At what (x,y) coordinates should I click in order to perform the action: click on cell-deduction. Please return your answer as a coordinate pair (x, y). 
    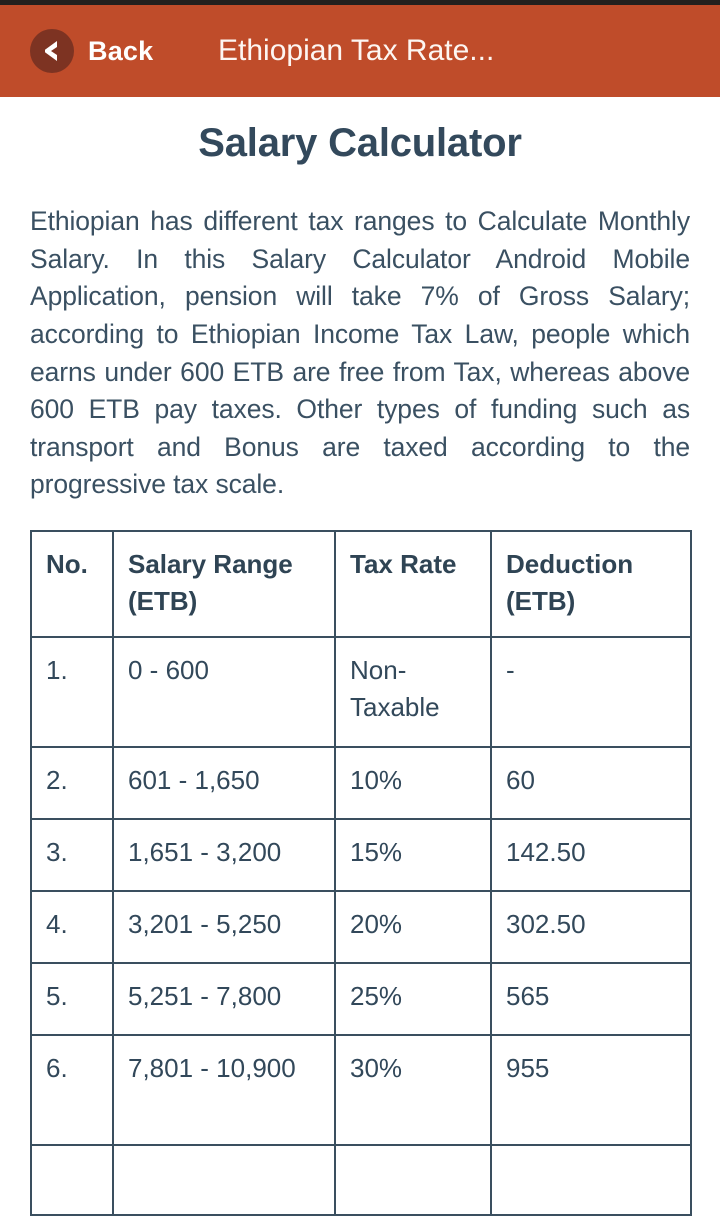
    Looking at the image, I should click on (591, 1179).